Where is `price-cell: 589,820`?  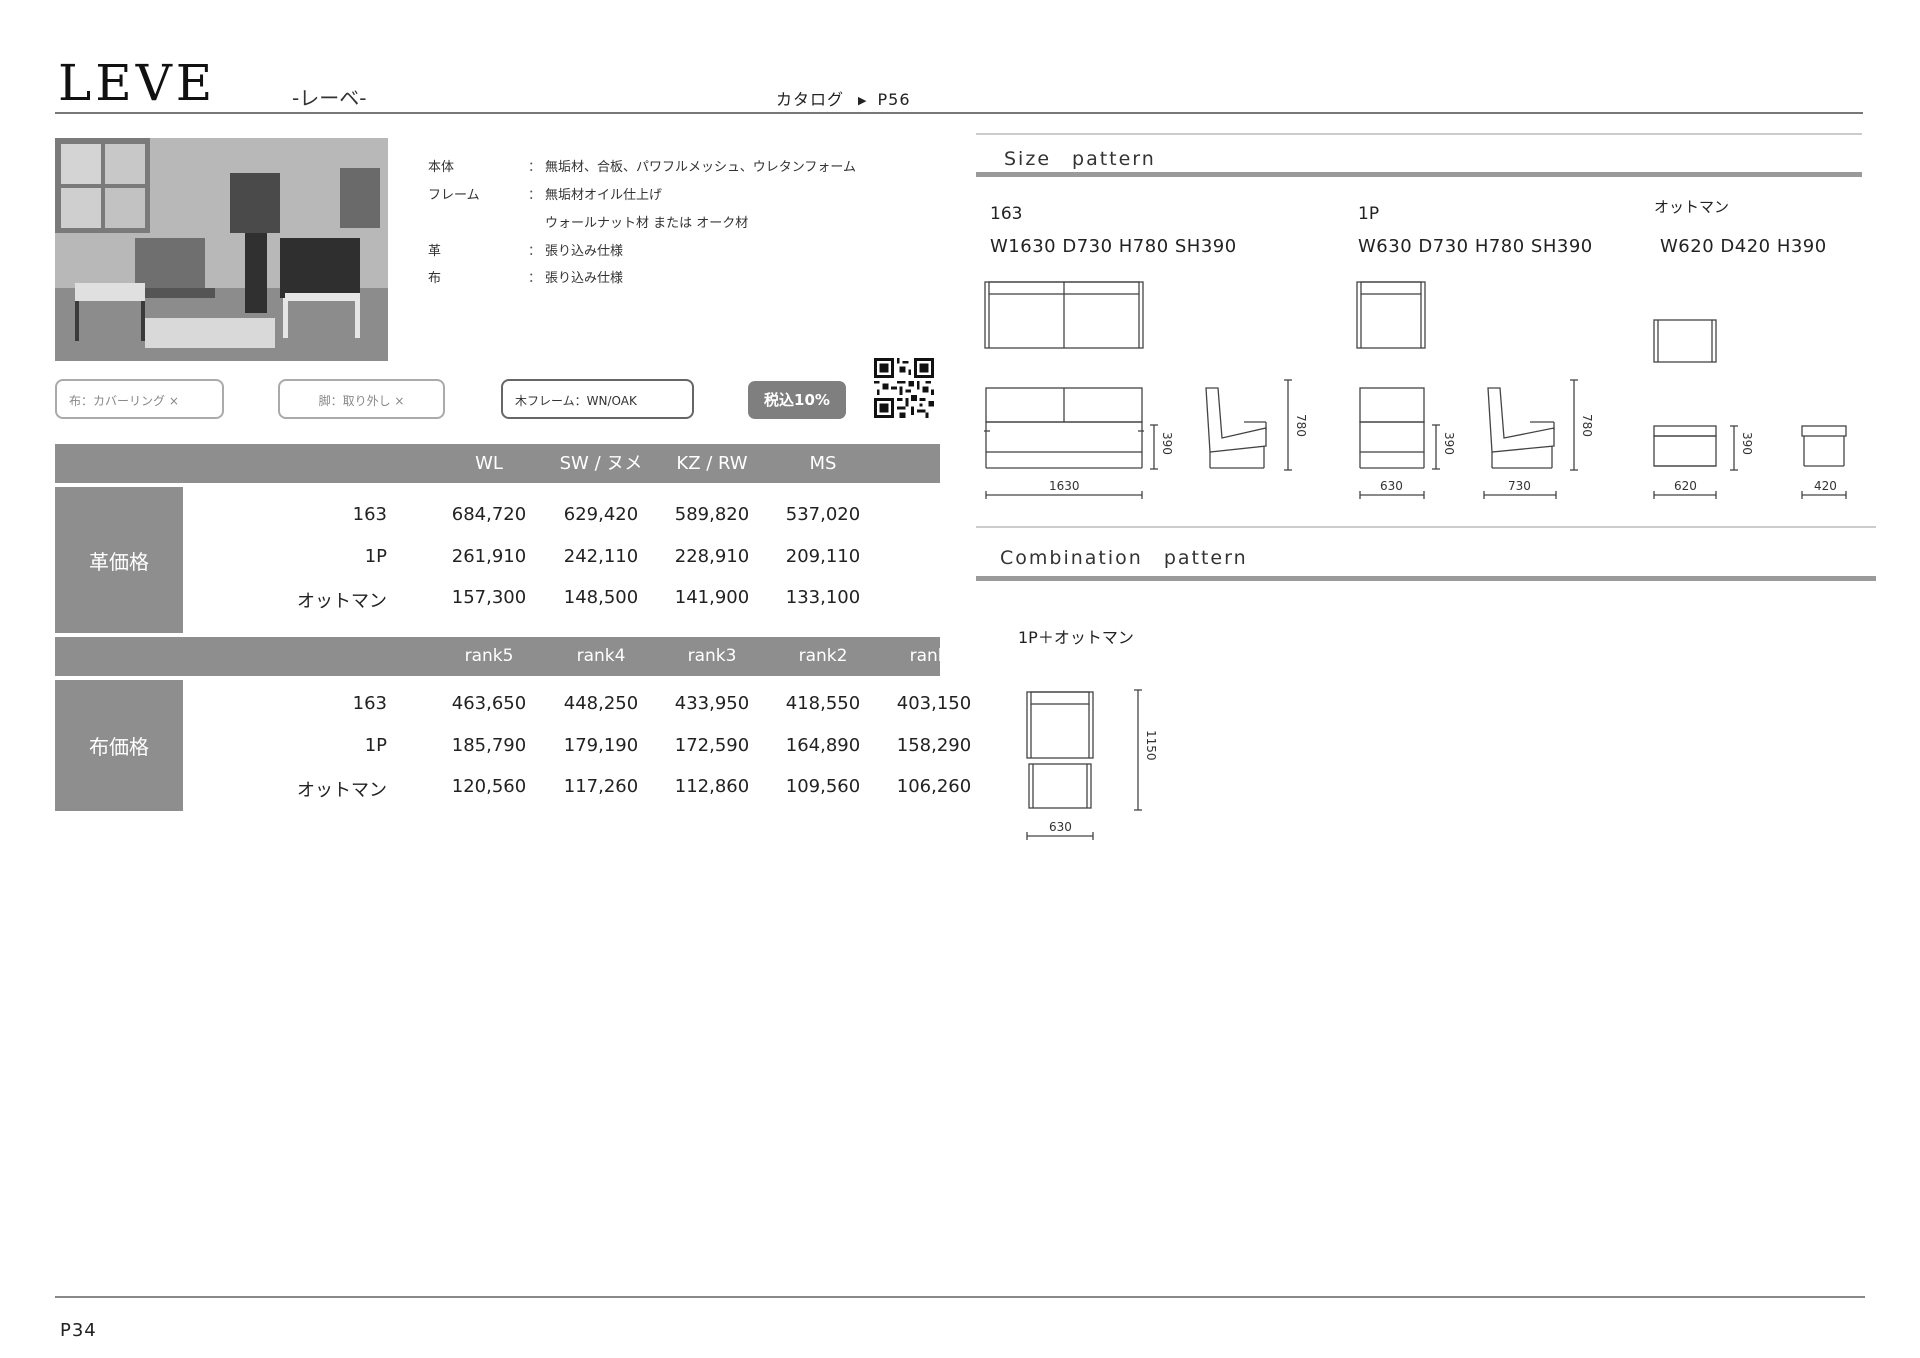 price-cell: 589,820 is located at coordinates (712, 514).